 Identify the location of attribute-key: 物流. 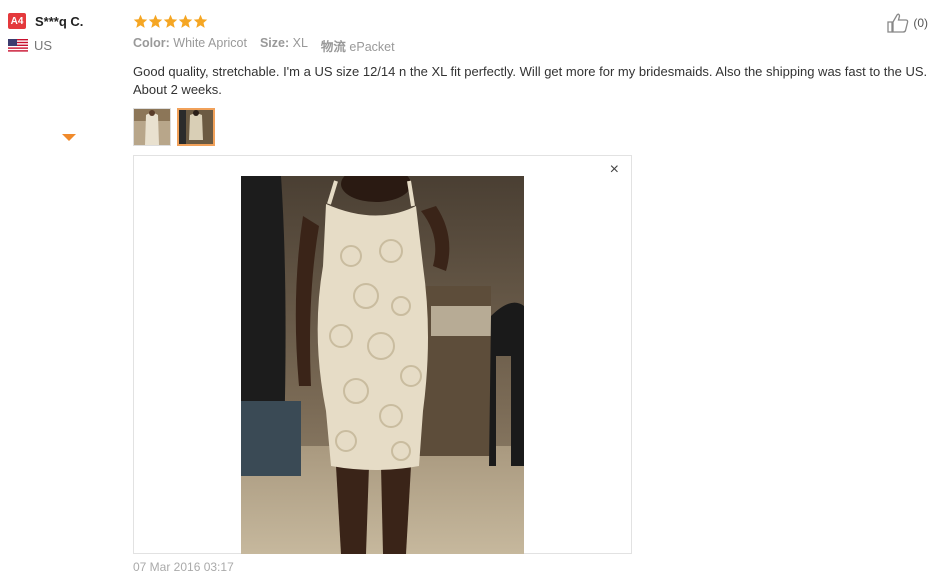
(333, 47).